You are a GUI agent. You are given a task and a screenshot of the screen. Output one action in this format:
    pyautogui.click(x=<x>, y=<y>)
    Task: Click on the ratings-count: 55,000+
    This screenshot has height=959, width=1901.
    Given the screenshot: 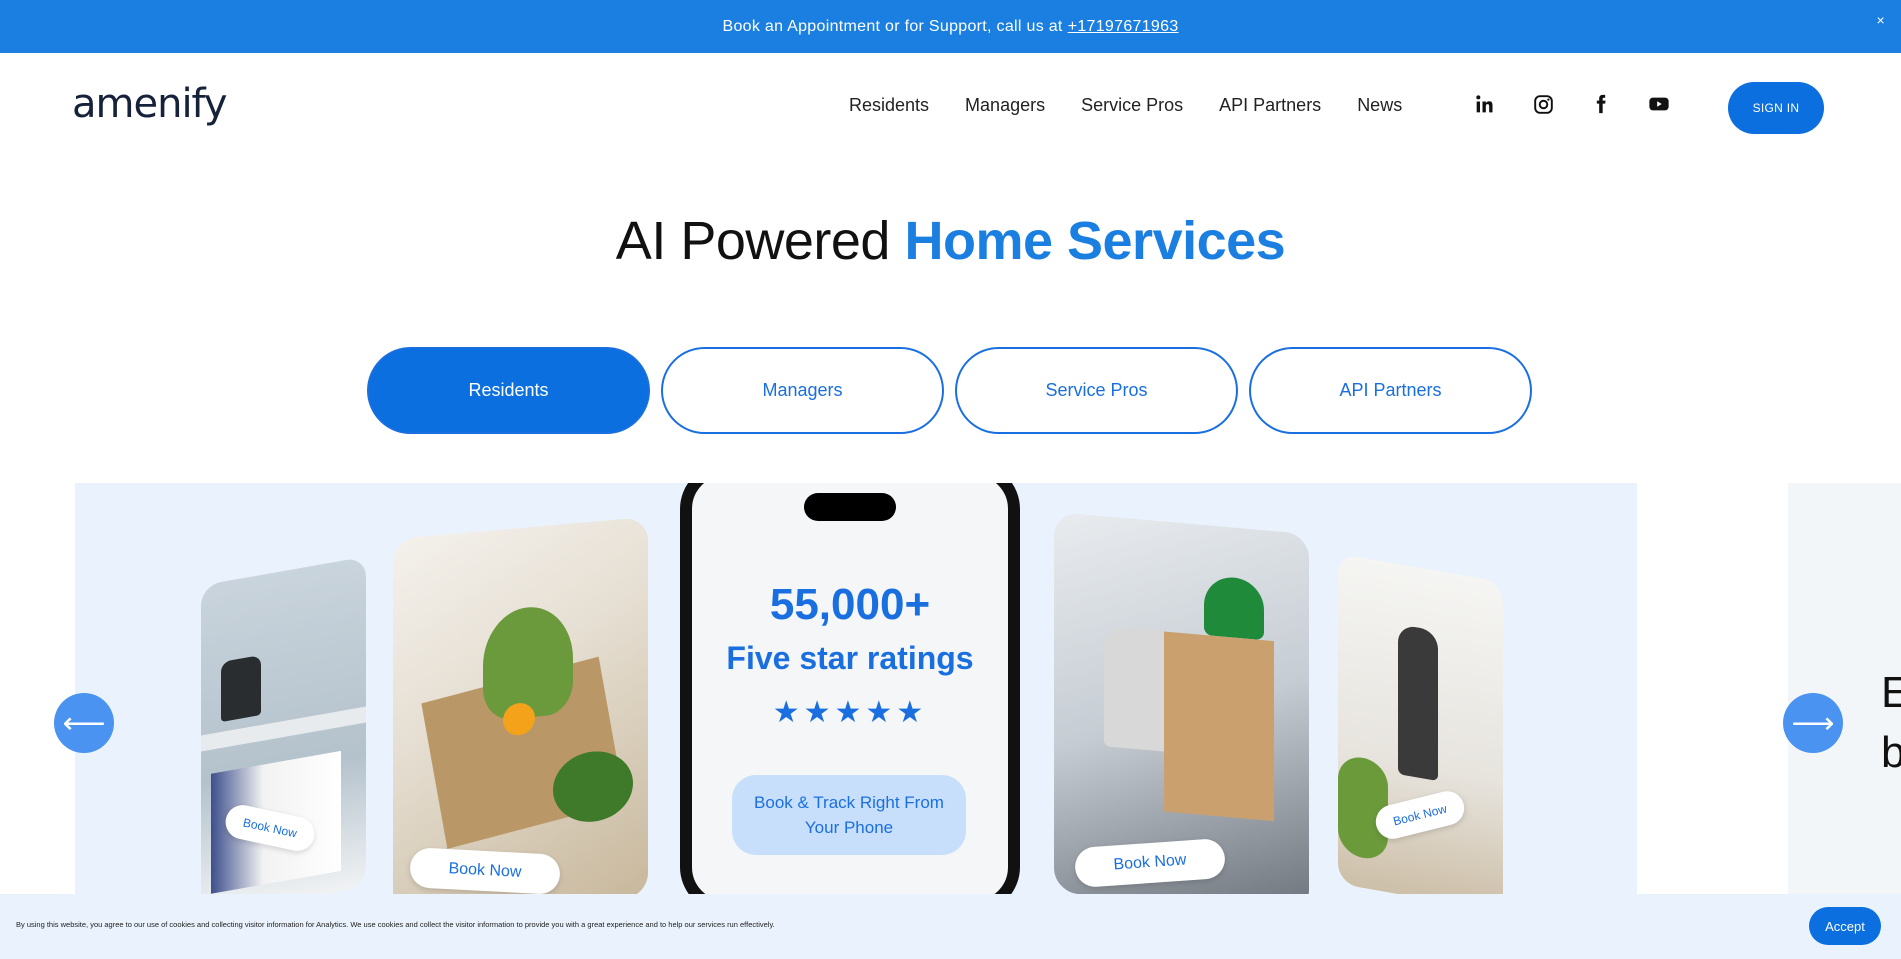 What is the action you would take?
    pyautogui.click(x=850, y=604)
    